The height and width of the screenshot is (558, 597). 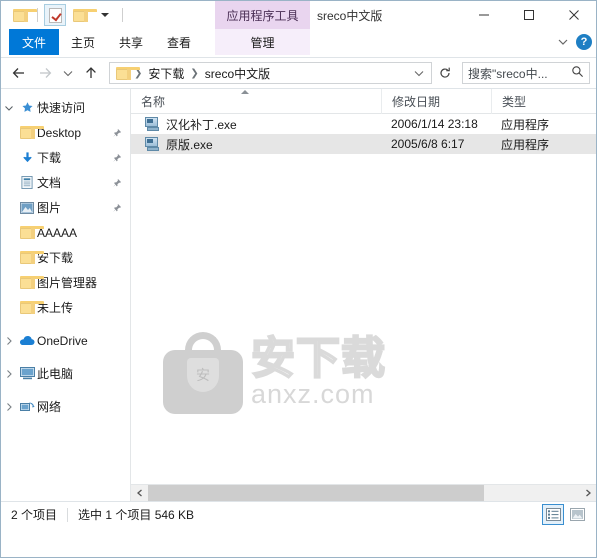 What do you see at coordinates (65, 232) in the screenshot?
I see `sidebar-item-aaaaa: AAAAA` at bounding box center [65, 232].